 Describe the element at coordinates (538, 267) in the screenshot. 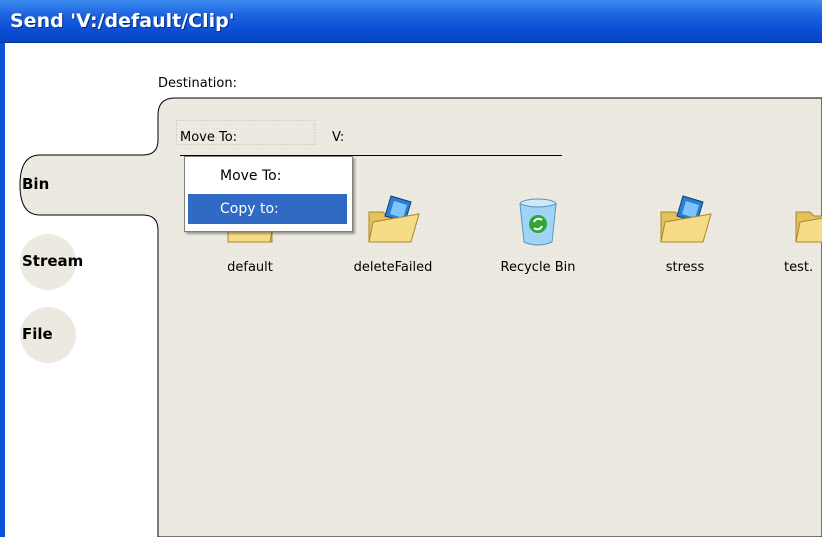

I see `item-label: Recycle Bin` at that location.